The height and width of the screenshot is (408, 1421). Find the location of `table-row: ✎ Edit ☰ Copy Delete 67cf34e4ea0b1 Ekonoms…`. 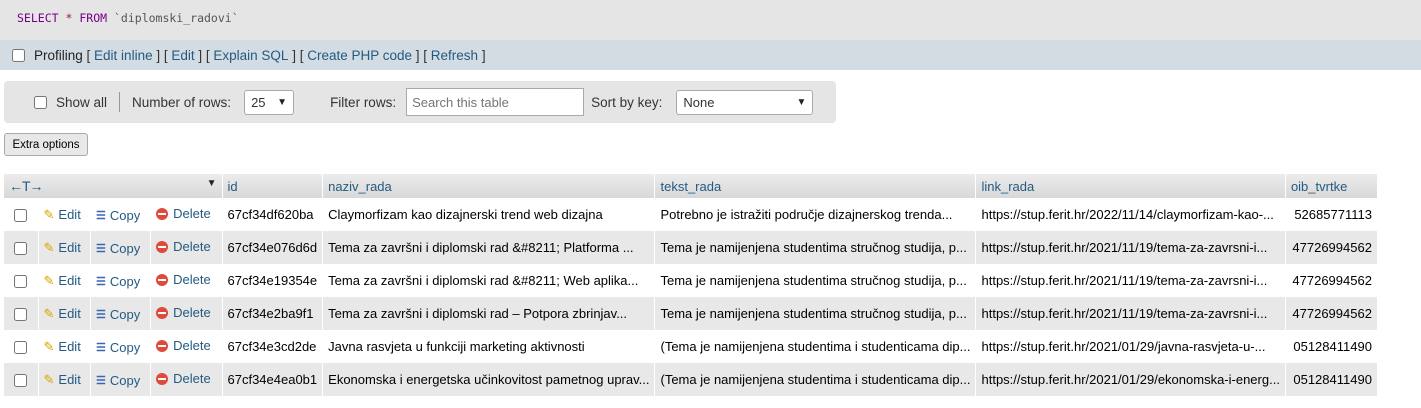

table-row: ✎ Edit ☰ Copy Delete 67cf34e4ea0b1 Ekonoms… is located at coordinates (691, 379).